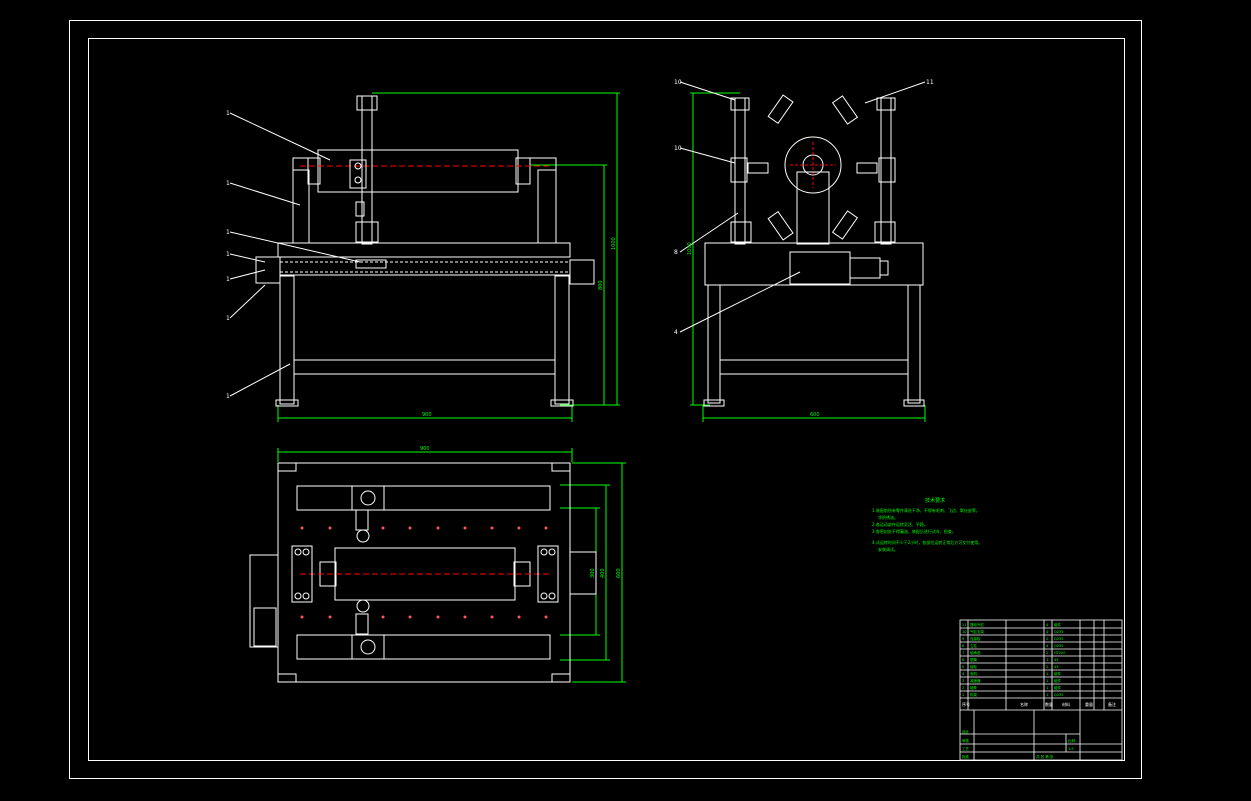 The image size is (1251, 801). I want to click on parts-cell: 气缸支架, so click(977, 631).